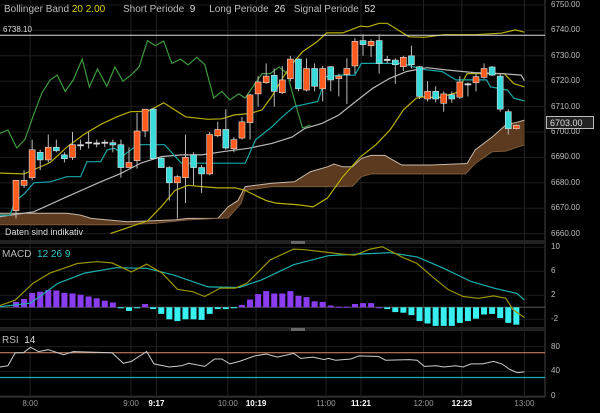 This screenshot has width=600, height=413. What do you see at coordinates (154, 9) in the screenshot?
I see `short-period-label: Short Periode` at bounding box center [154, 9].